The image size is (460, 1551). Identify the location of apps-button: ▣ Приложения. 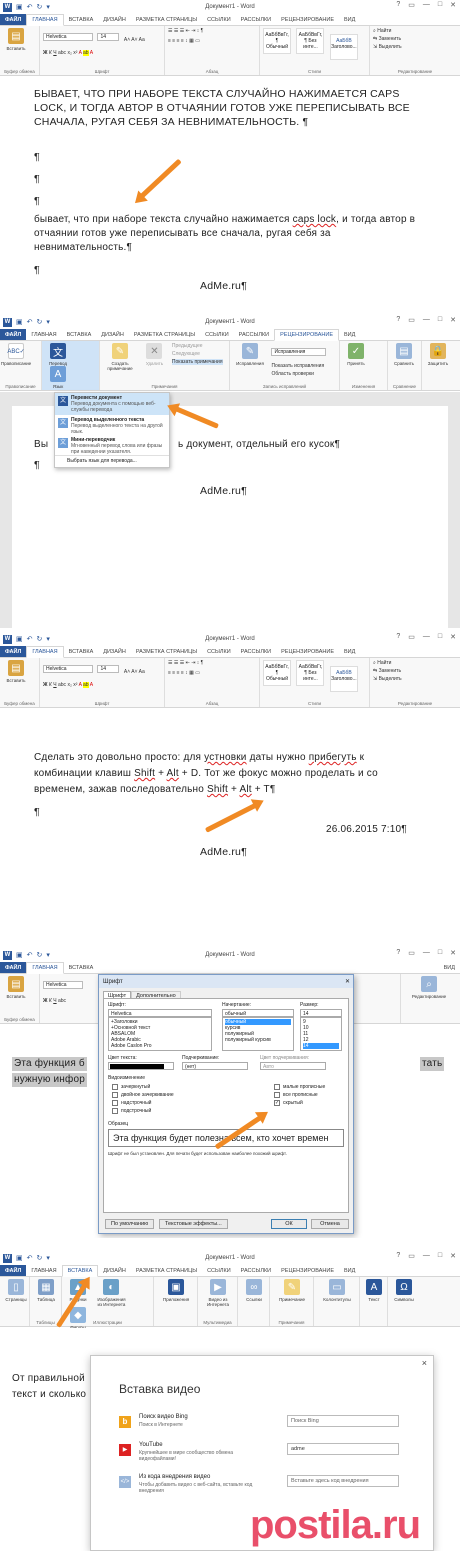
(176, 1290).